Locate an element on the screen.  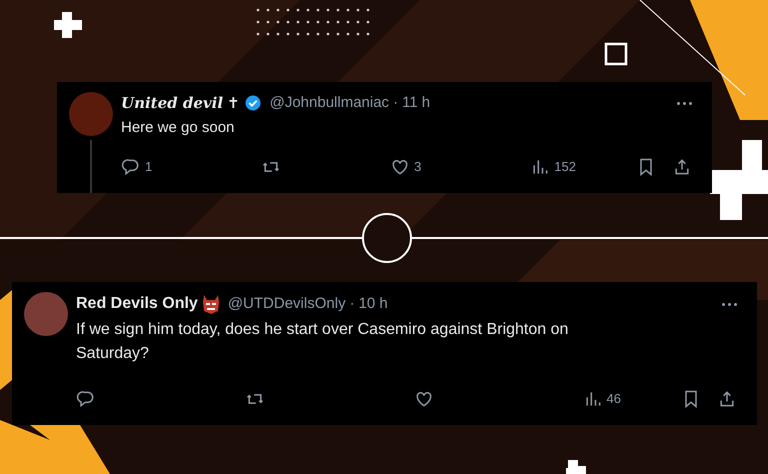
cross-symbol: ✝ is located at coordinates (233, 103).